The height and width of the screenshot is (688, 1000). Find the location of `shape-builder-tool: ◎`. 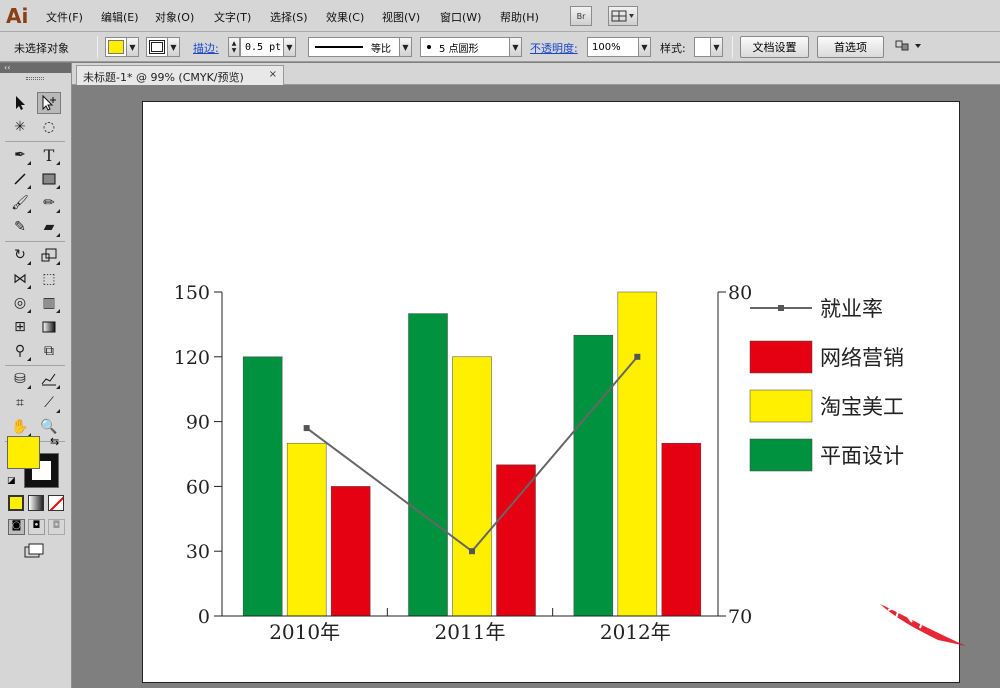

shape-builder-tool: ◎ is located at coordinates (20, 303).